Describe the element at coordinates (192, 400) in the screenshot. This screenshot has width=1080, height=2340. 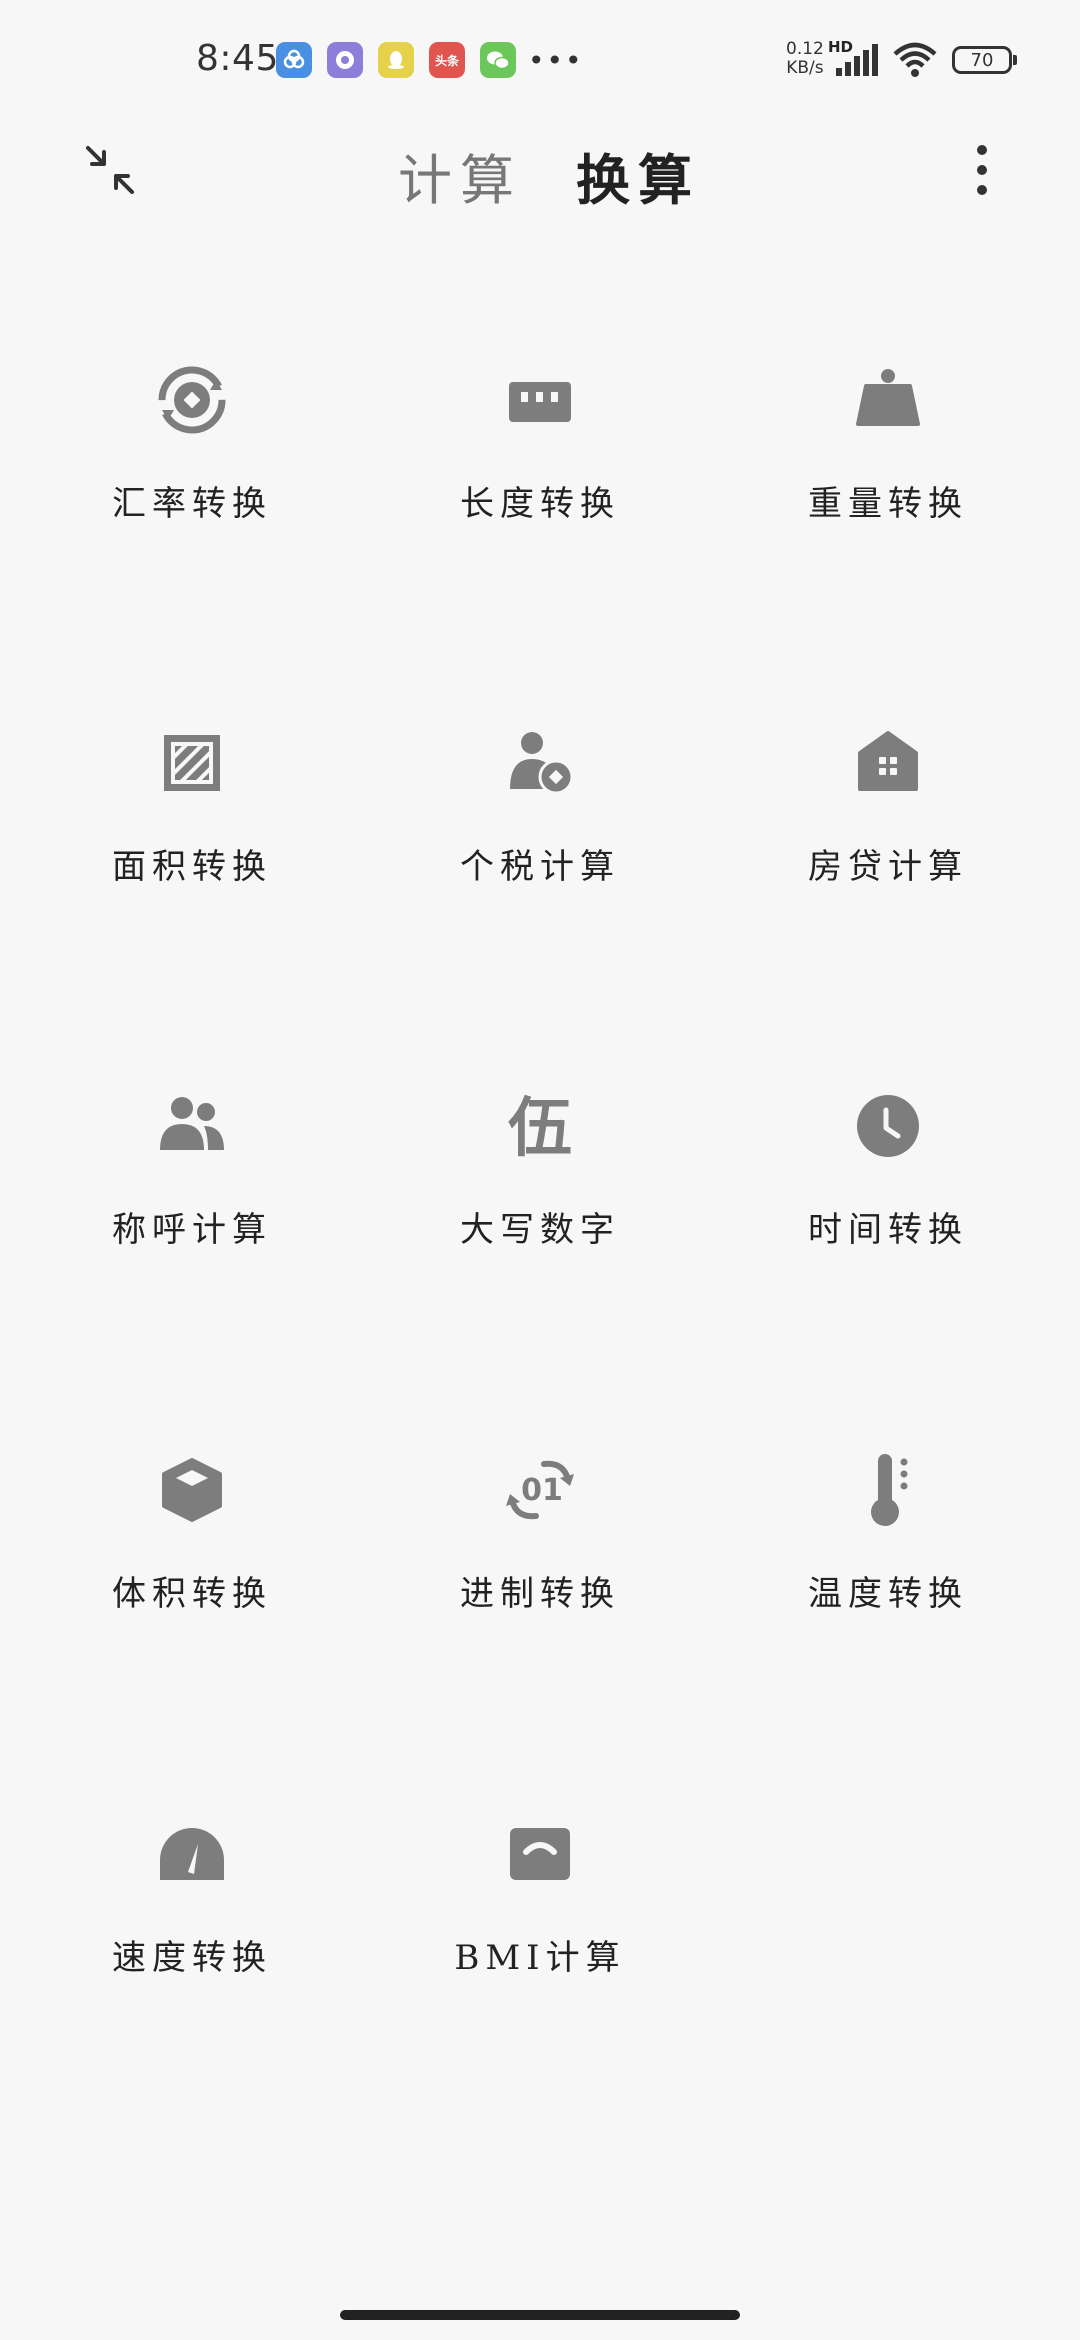
I see `currency-exchange-icon` at that location.